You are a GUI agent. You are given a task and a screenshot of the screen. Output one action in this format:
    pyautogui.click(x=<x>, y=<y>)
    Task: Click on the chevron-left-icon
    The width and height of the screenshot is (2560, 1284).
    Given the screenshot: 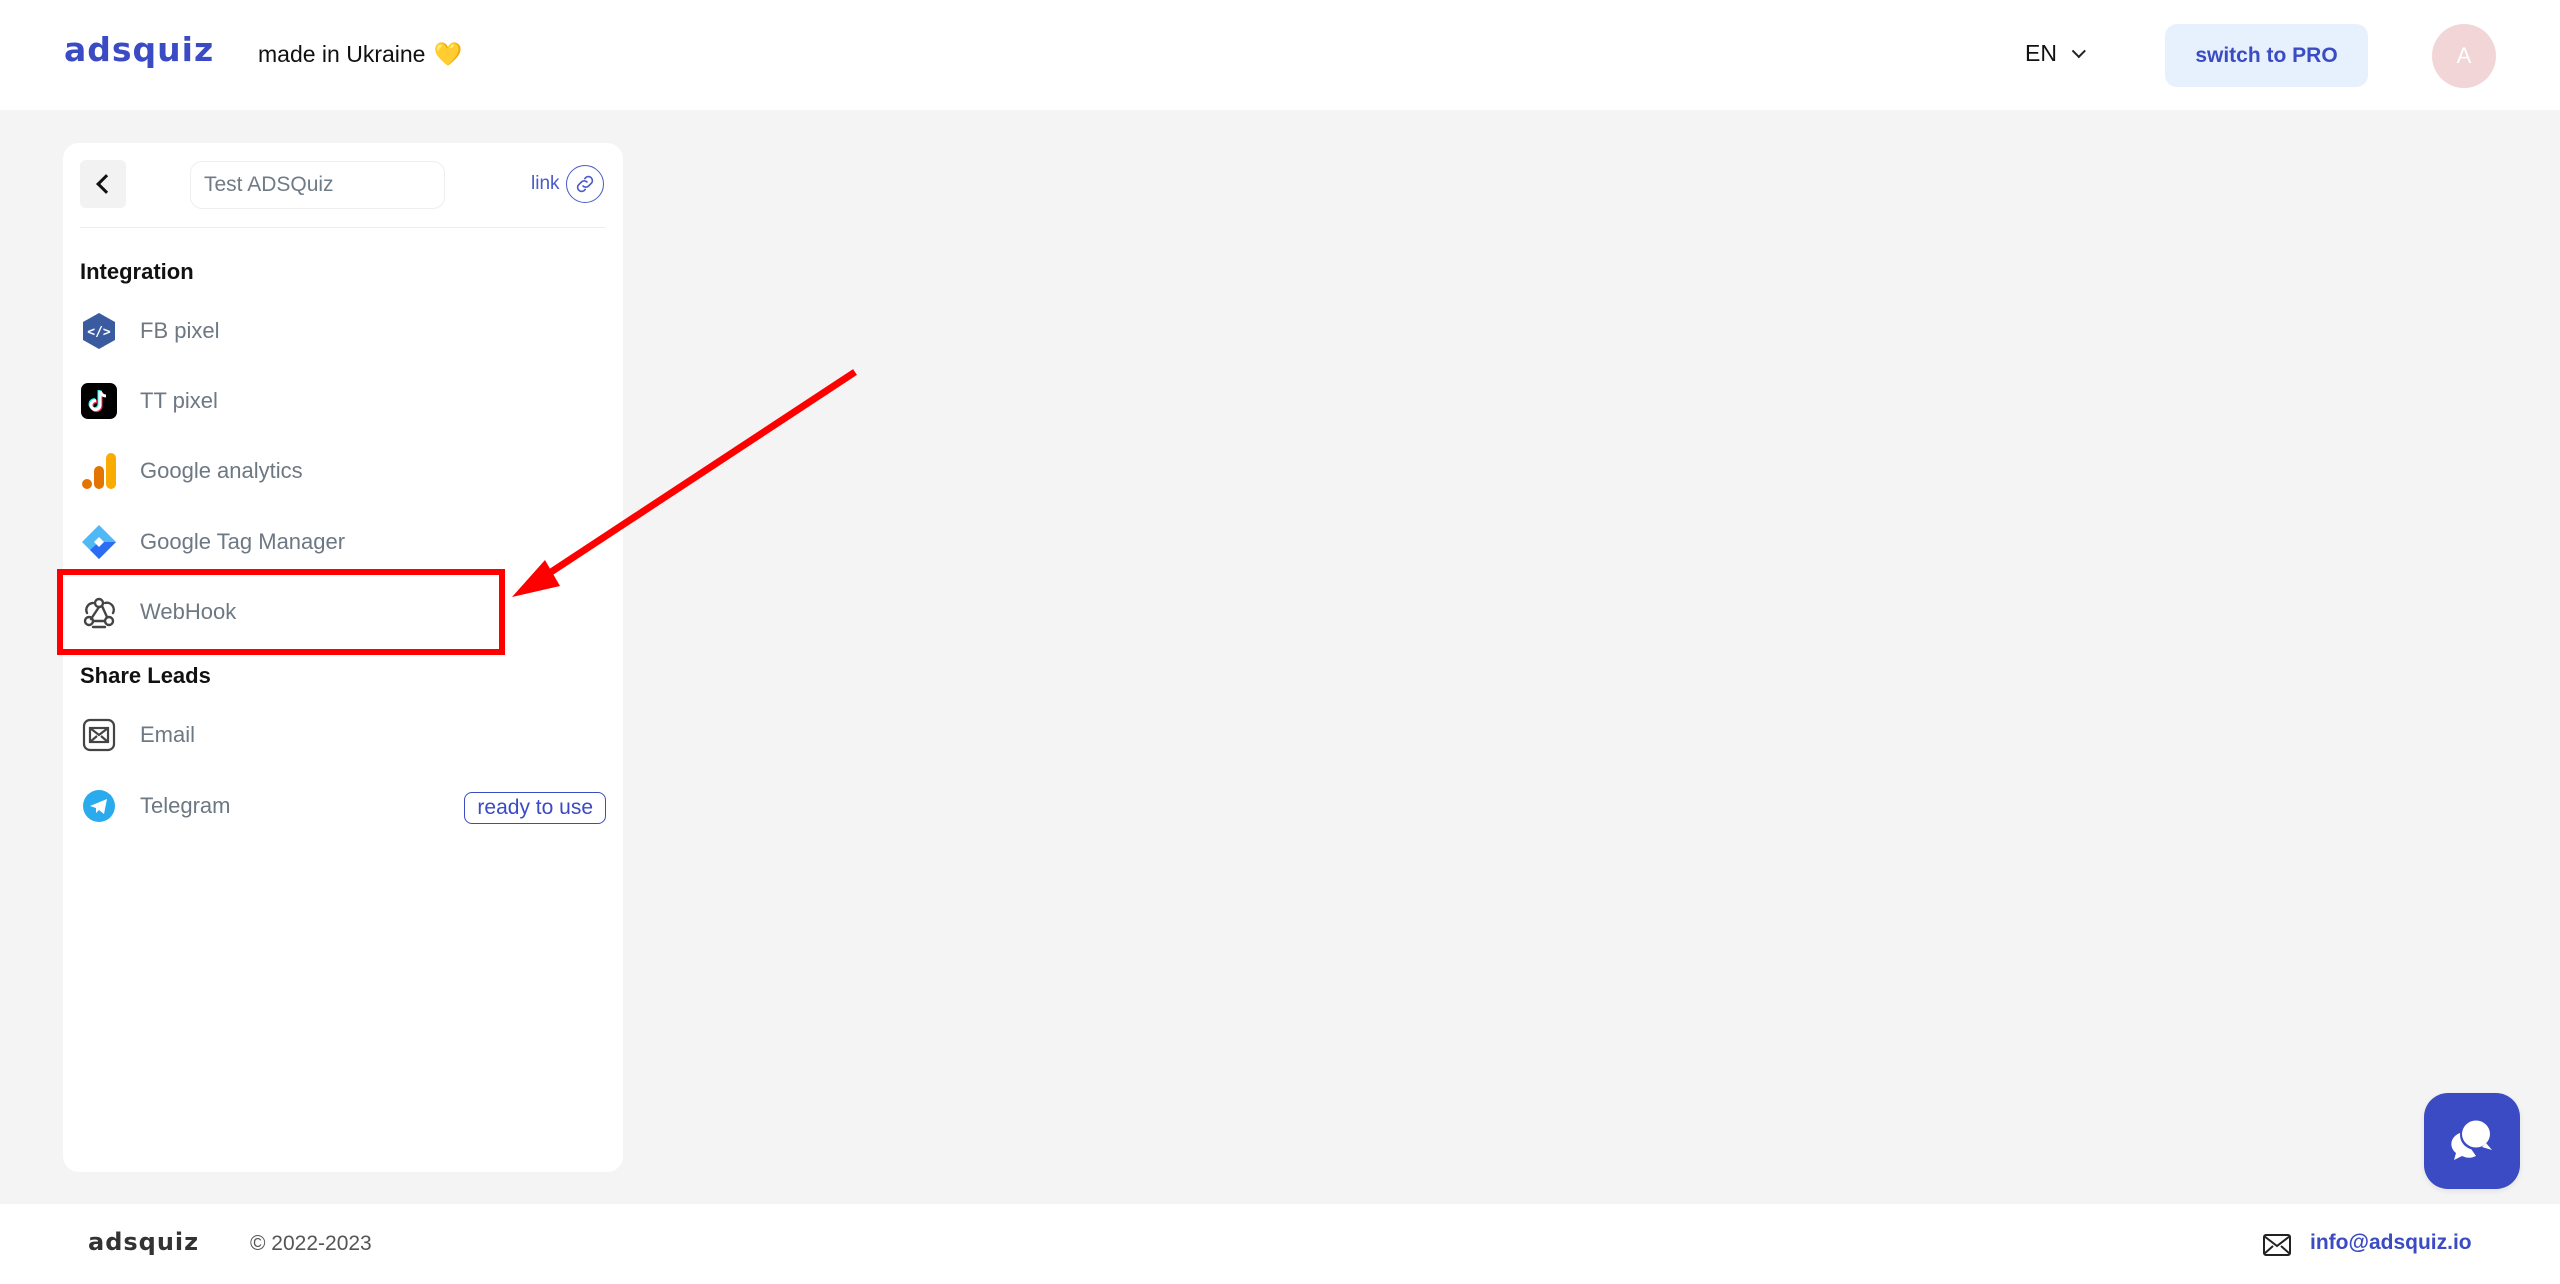 What is the action you would take?
    pyautogui.click(x=106, y=184)
    